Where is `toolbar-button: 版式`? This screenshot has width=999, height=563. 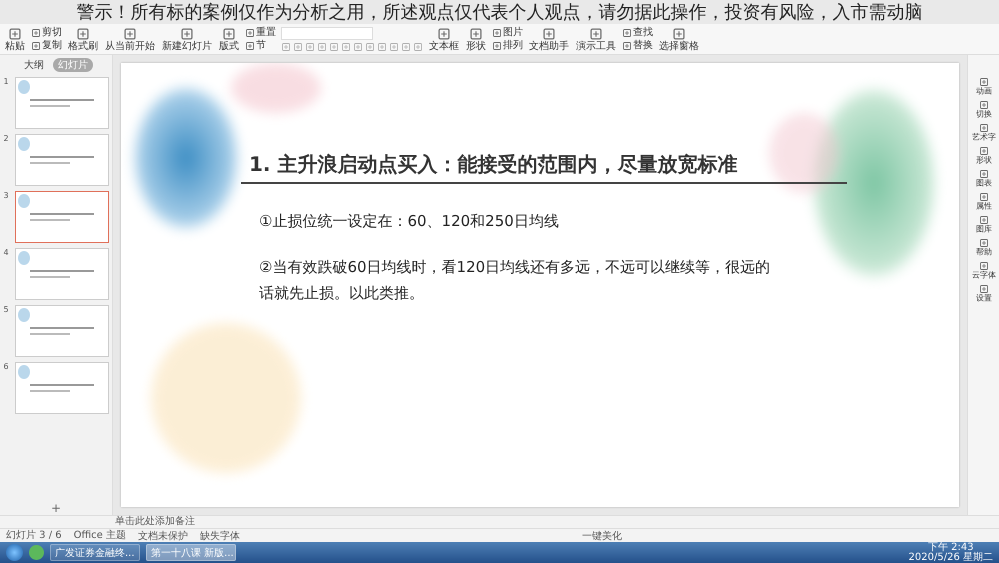
toolbar-button: 版式 is located at coordinates (229, 39).